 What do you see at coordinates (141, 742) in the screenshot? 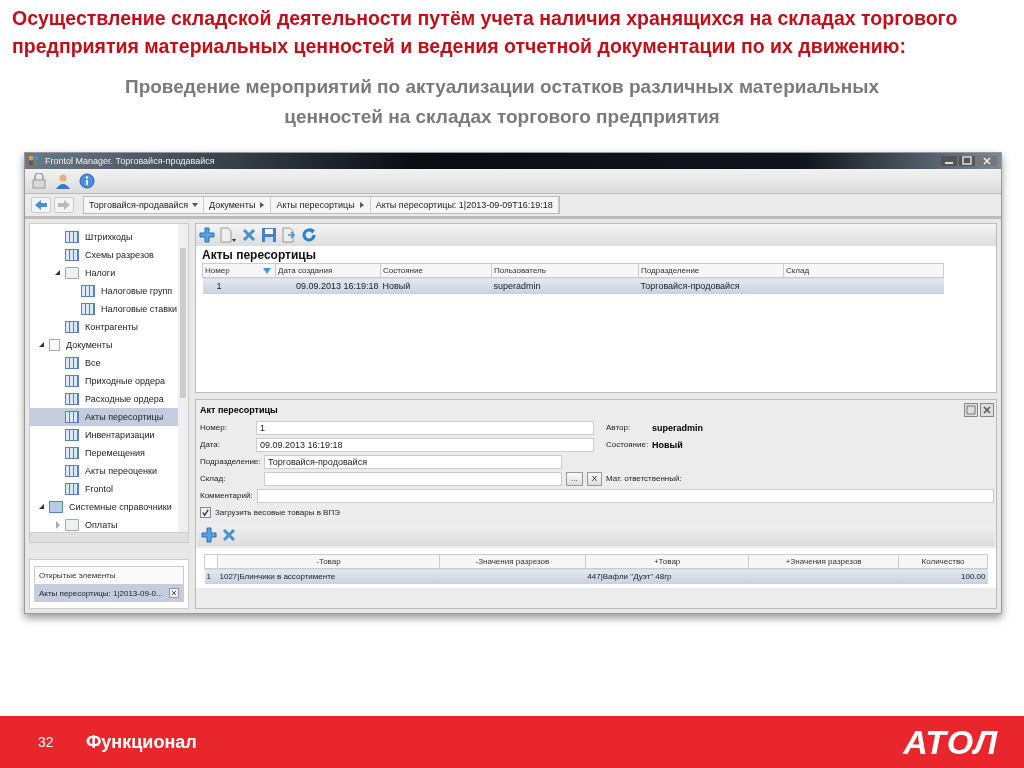
I see `footer-label: Функционал` at bounding box center [141, 742].